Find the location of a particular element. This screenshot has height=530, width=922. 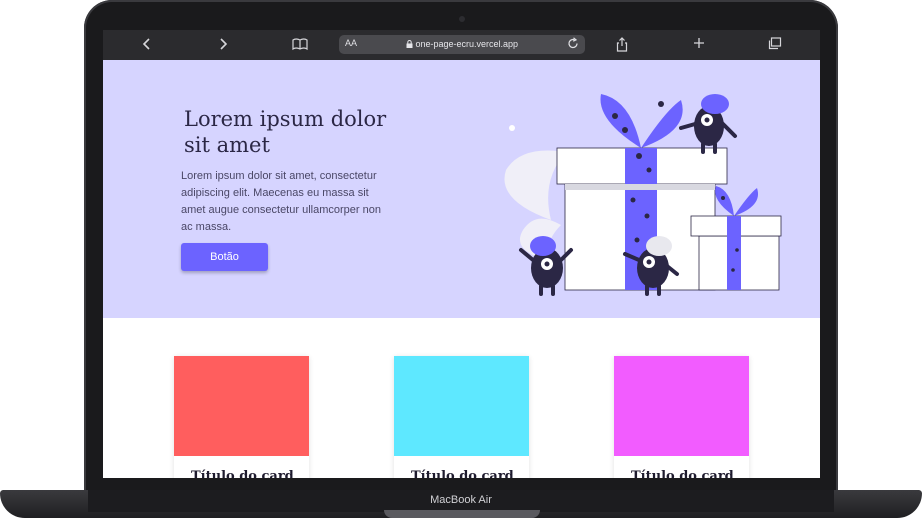

share-icon is located at coordinates (622, 46).